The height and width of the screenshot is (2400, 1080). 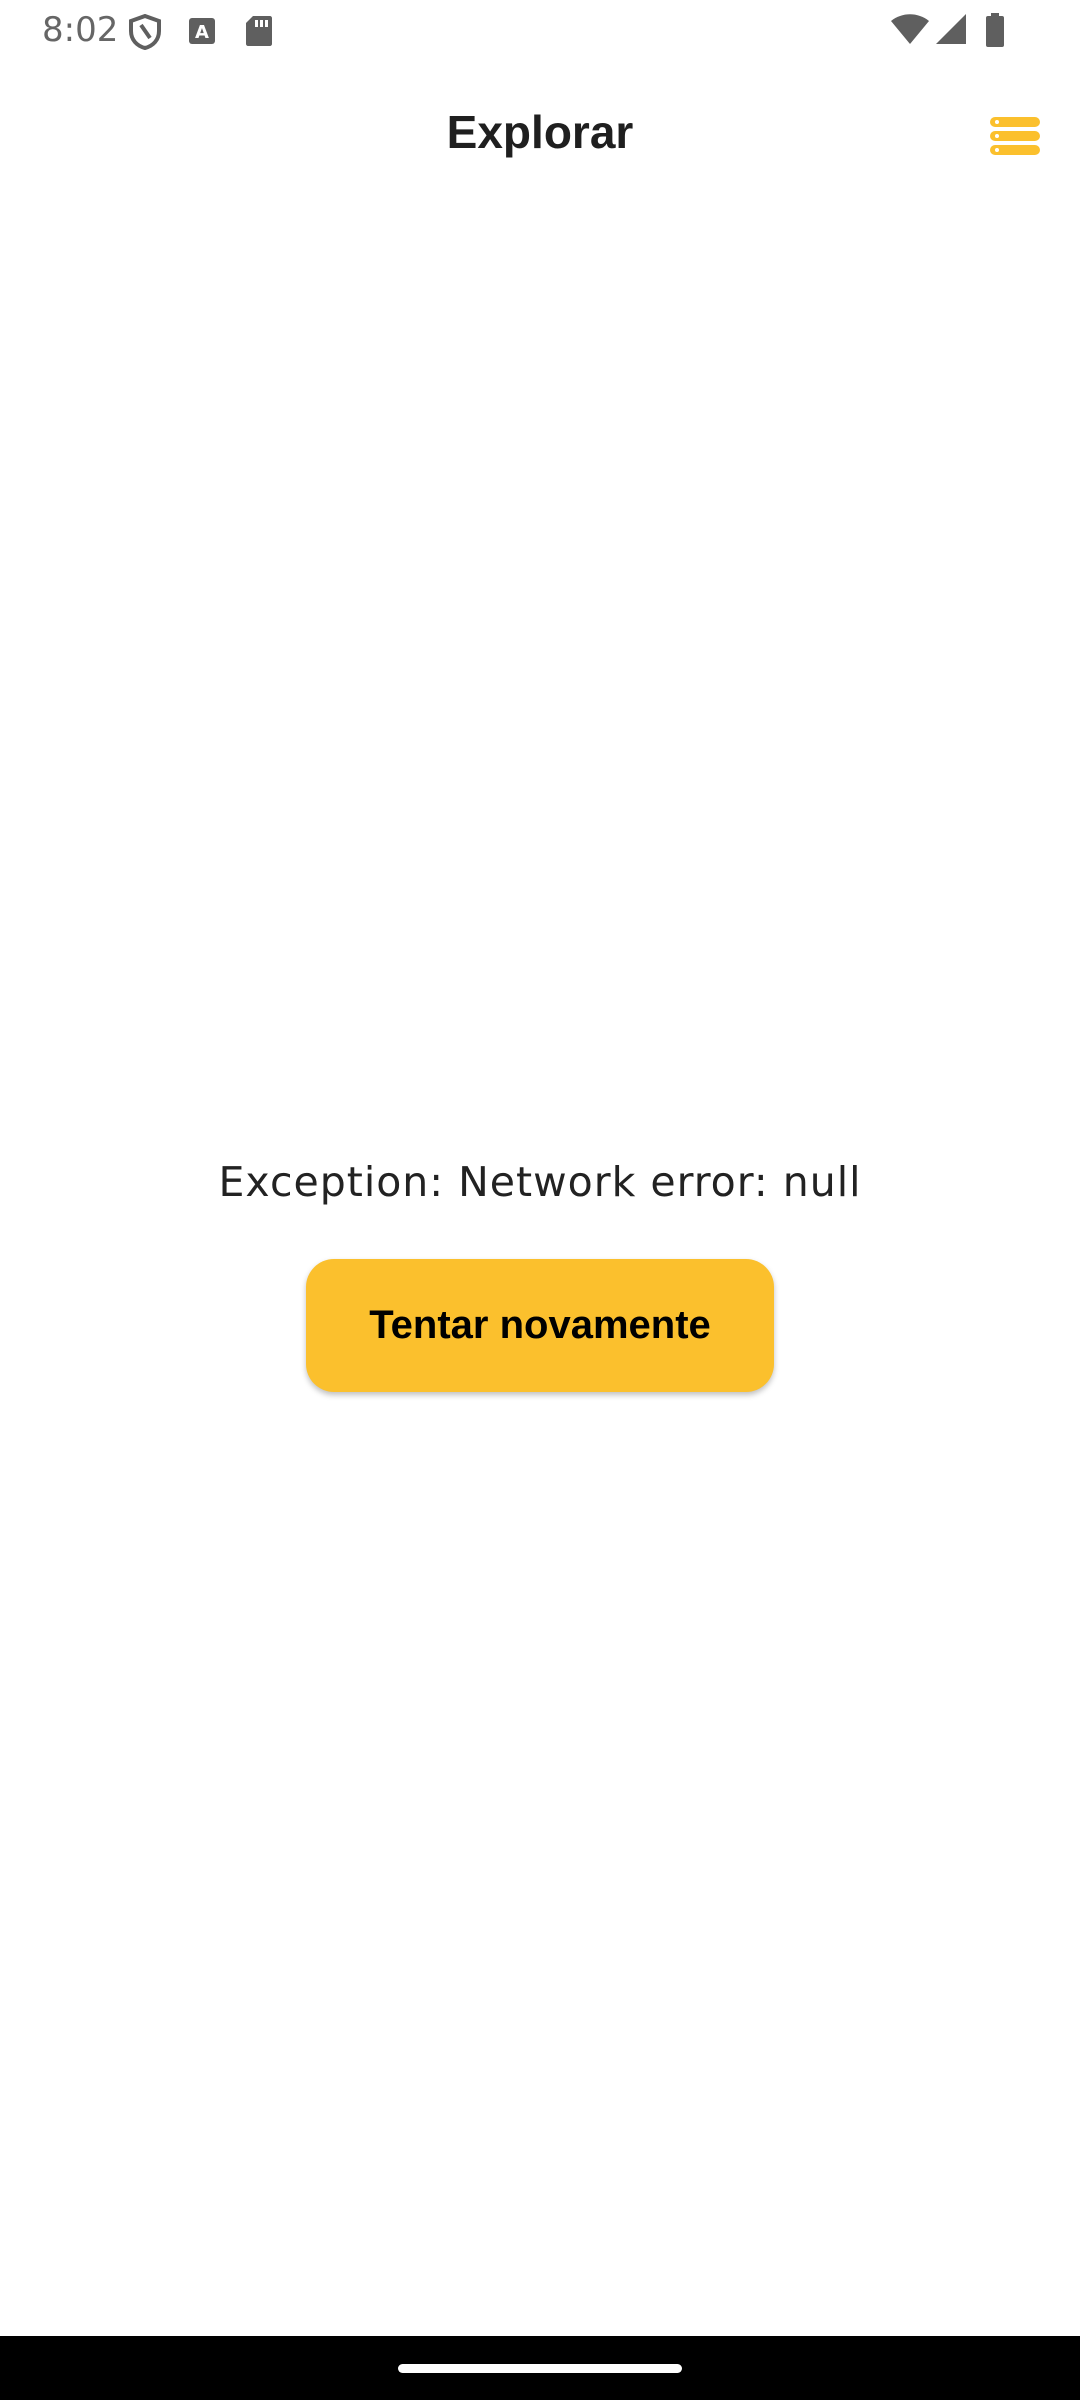 What do you see at coordinates (1015, 141) in the screenshot?
I see `stacked-list-icon` at bounding box center [1015, 141].